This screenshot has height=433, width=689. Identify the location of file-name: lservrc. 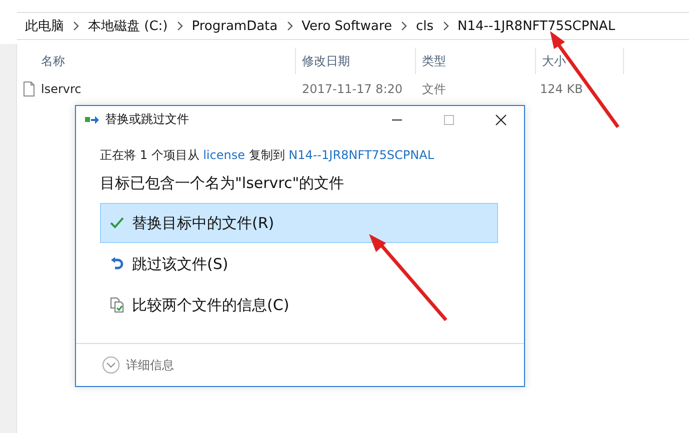
(61, 89).